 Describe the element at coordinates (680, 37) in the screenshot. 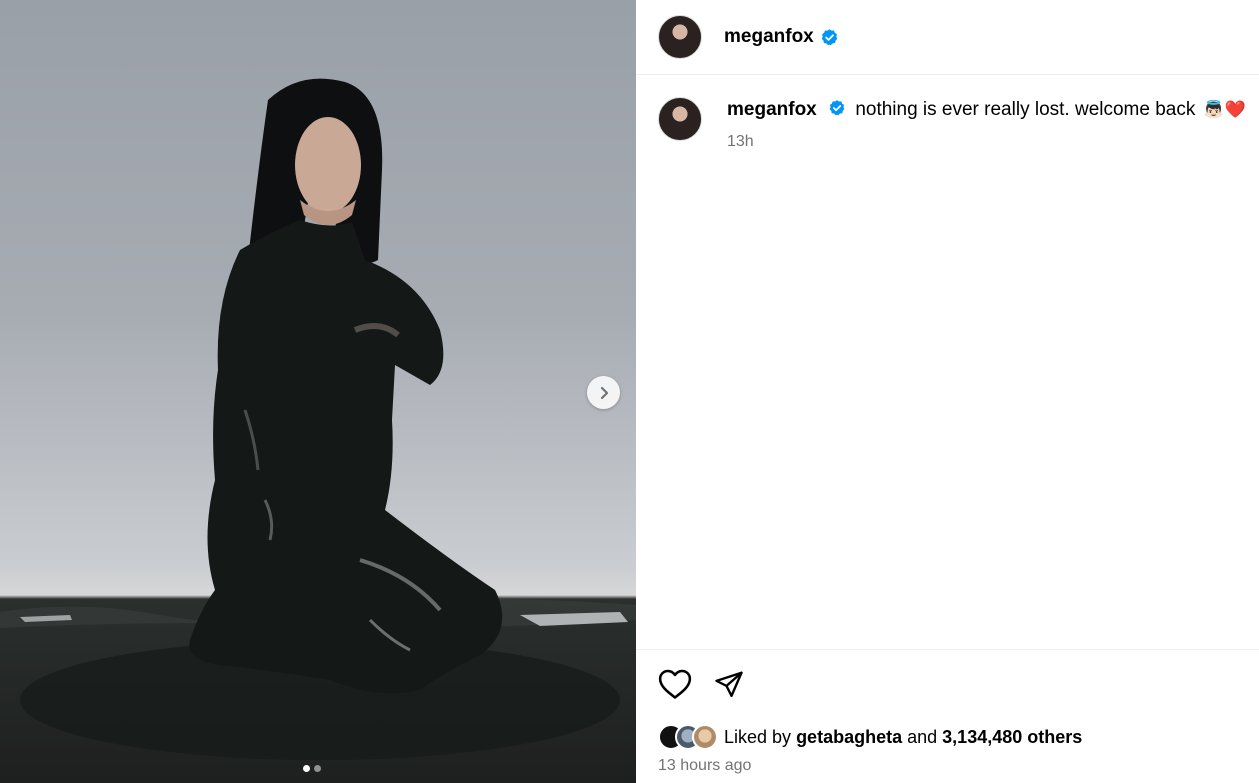

I see `avatar` at that location.